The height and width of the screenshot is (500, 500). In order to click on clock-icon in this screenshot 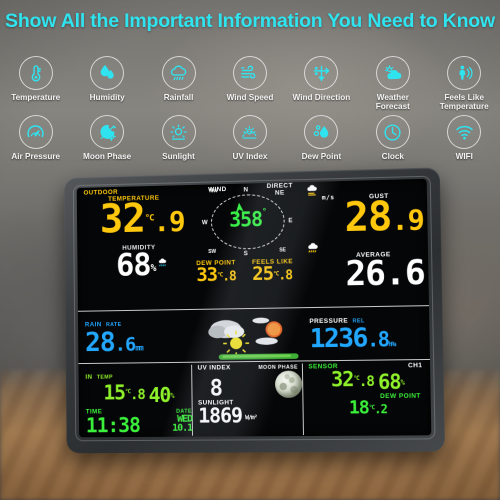, I will do `click(392, 132)`.